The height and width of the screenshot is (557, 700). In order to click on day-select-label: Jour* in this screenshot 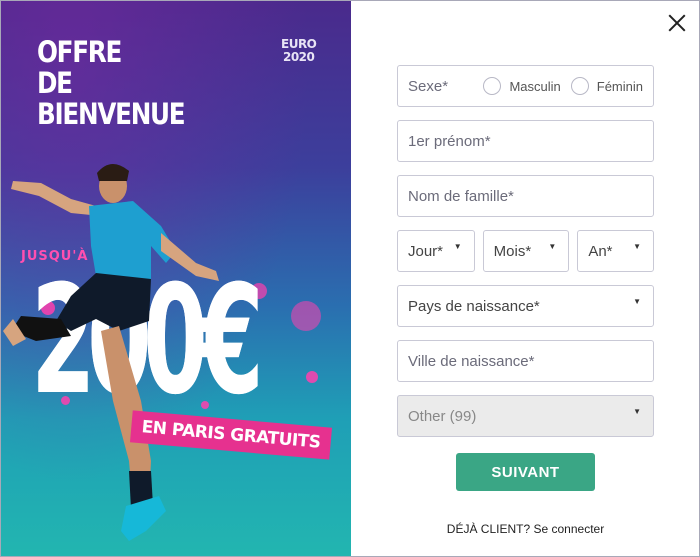, I will do `click(426, 251)`.